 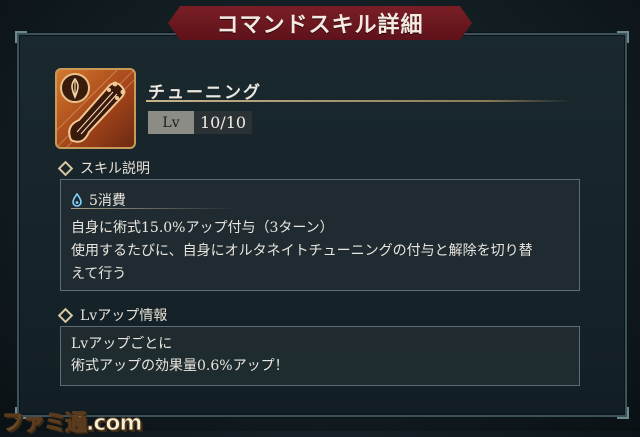 What do you see at coordinates (95, 108) in the screenshot?
I see `guitar-icon` at bounding box center [95, 108].